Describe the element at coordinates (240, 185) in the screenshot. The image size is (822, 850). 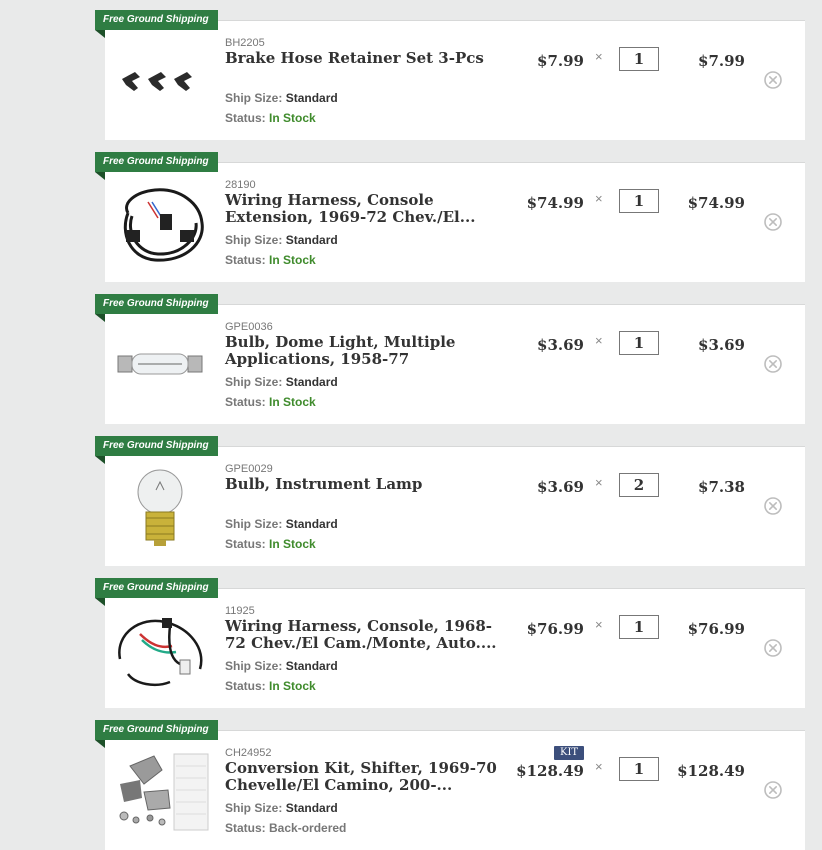
I see `product-sku: 28190` at that location.